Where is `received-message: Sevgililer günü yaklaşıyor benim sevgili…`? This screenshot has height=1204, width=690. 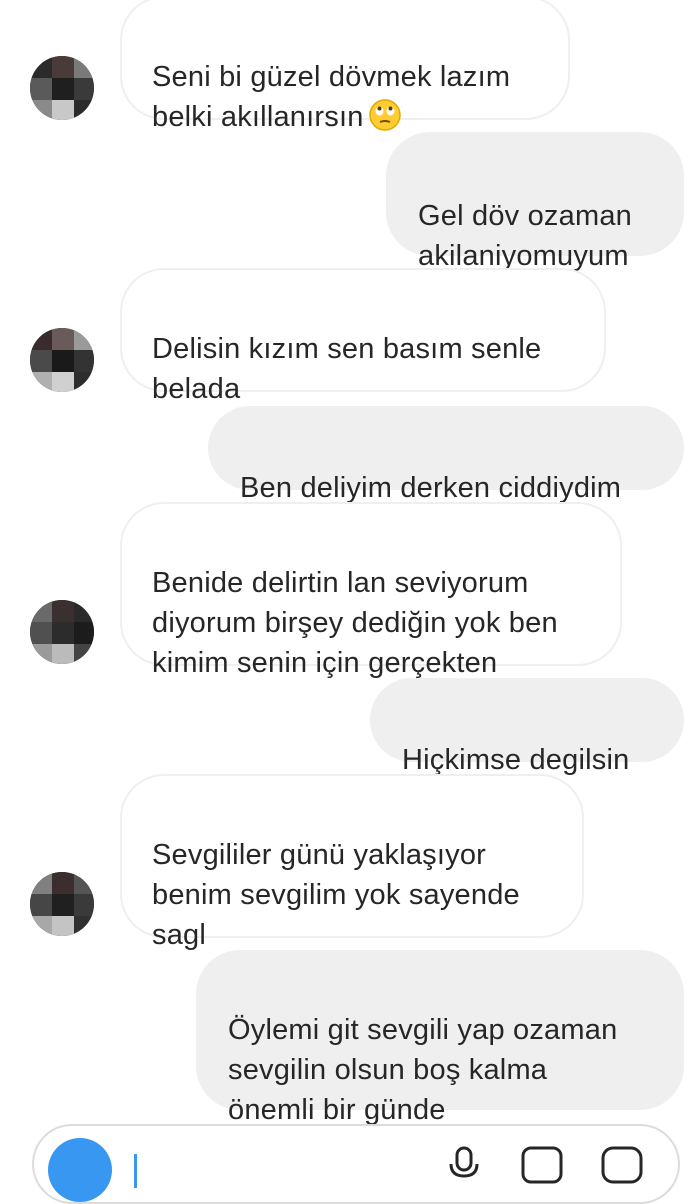 received-message: Sevgililer günü yaklaşıyor benim sevgili… is located at coordinates (352, 862).